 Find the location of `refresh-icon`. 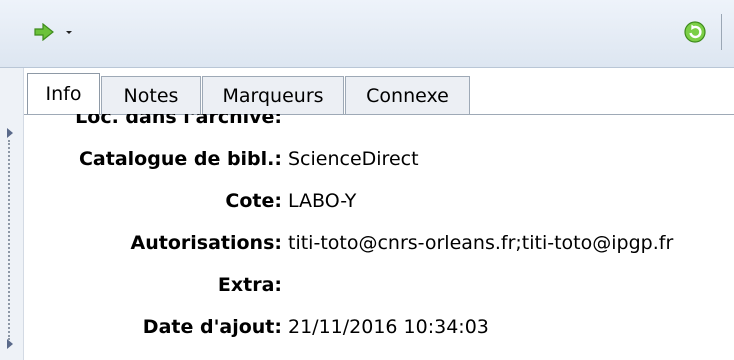

refresh-icon is located at coordinates (695, 32).